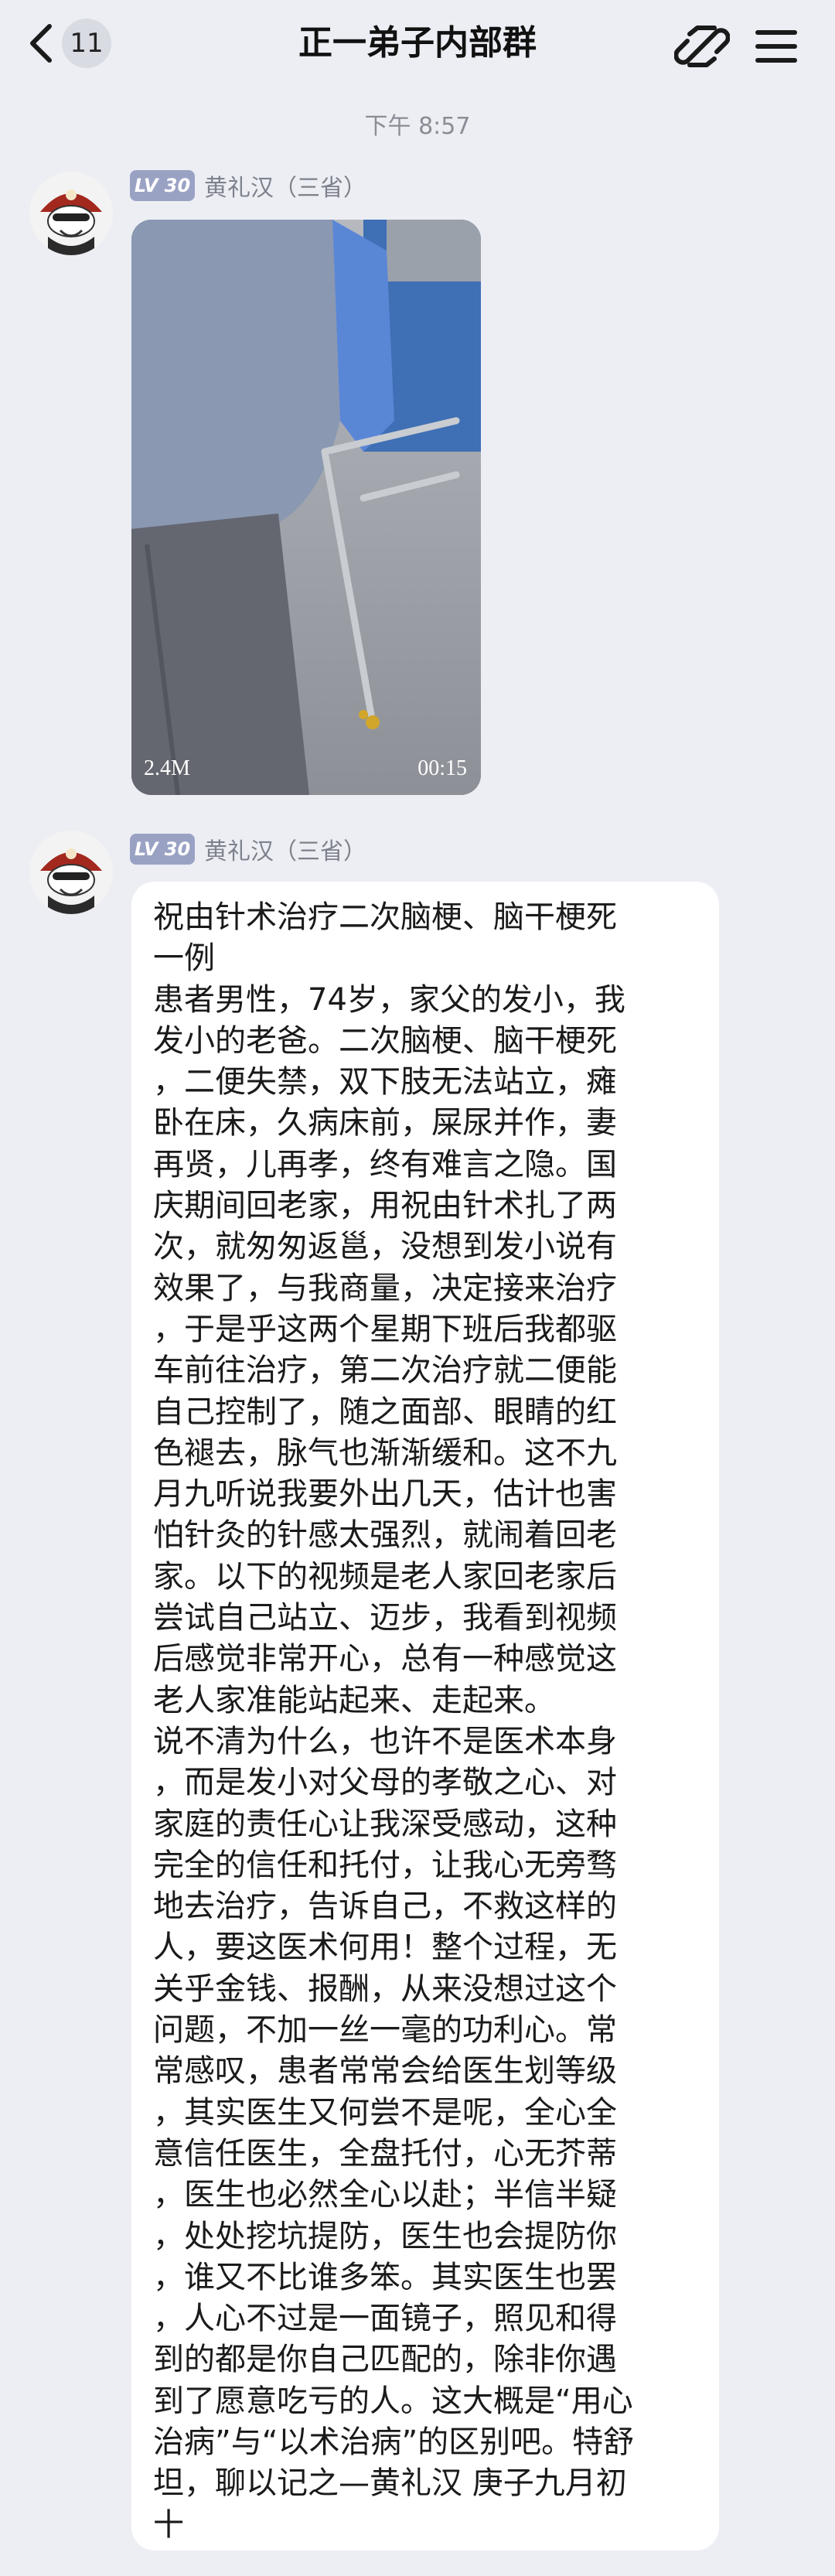 This screenshot has height=2576, width=835. I want to click on message-text-line: 祝由针术治疗二次脑梗、脑干梗死, so click(385, 917).